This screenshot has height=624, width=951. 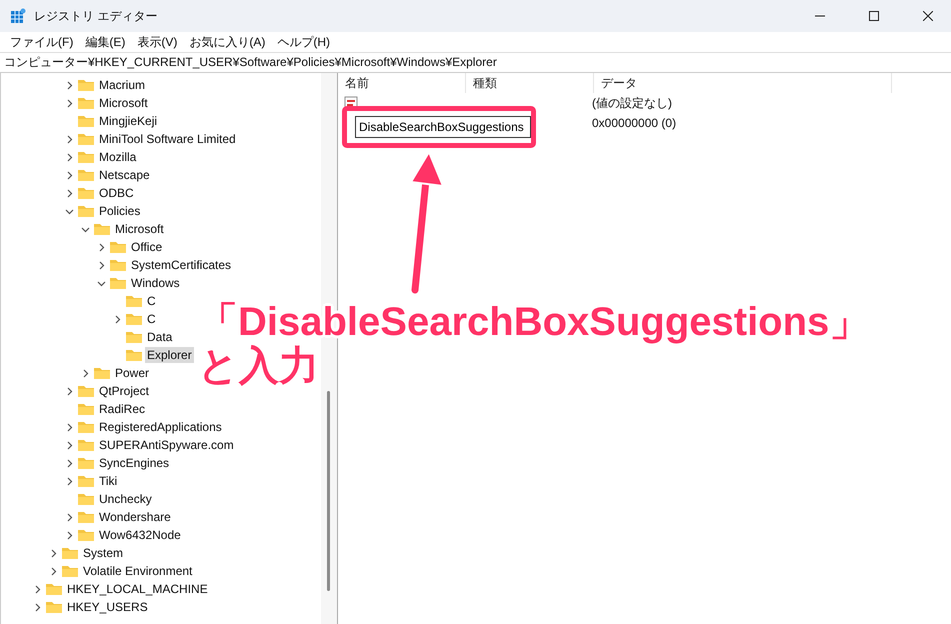 What do you see at coordinates (135, 517) in the screenshot?
I see `tree-item: Wondershare` at bounding box center [135, 517].